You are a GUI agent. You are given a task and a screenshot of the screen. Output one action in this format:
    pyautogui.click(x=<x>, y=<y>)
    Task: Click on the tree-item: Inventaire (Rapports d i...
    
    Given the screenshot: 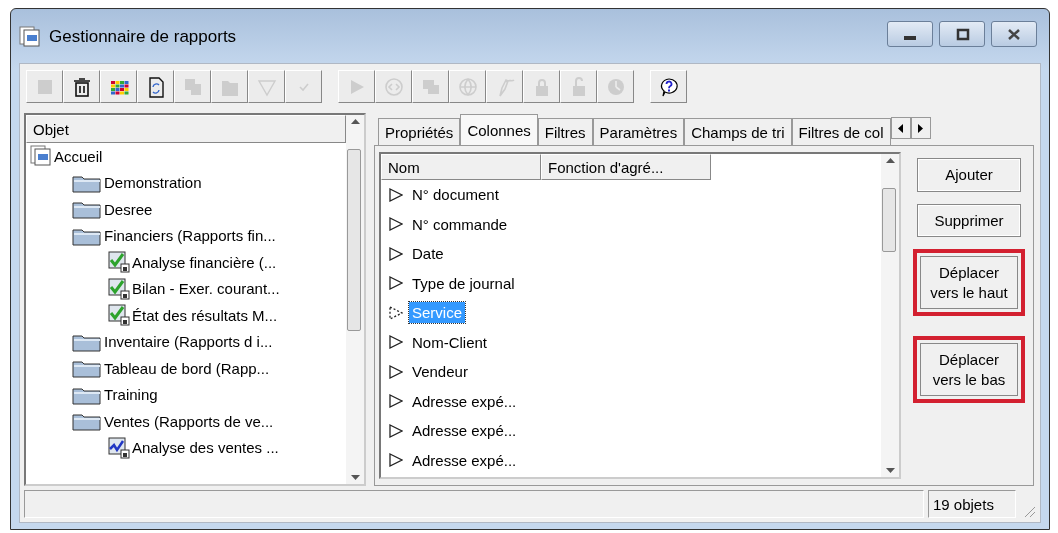 What is the action you would take?
    pyautogui.click(x=186, y=341)
    